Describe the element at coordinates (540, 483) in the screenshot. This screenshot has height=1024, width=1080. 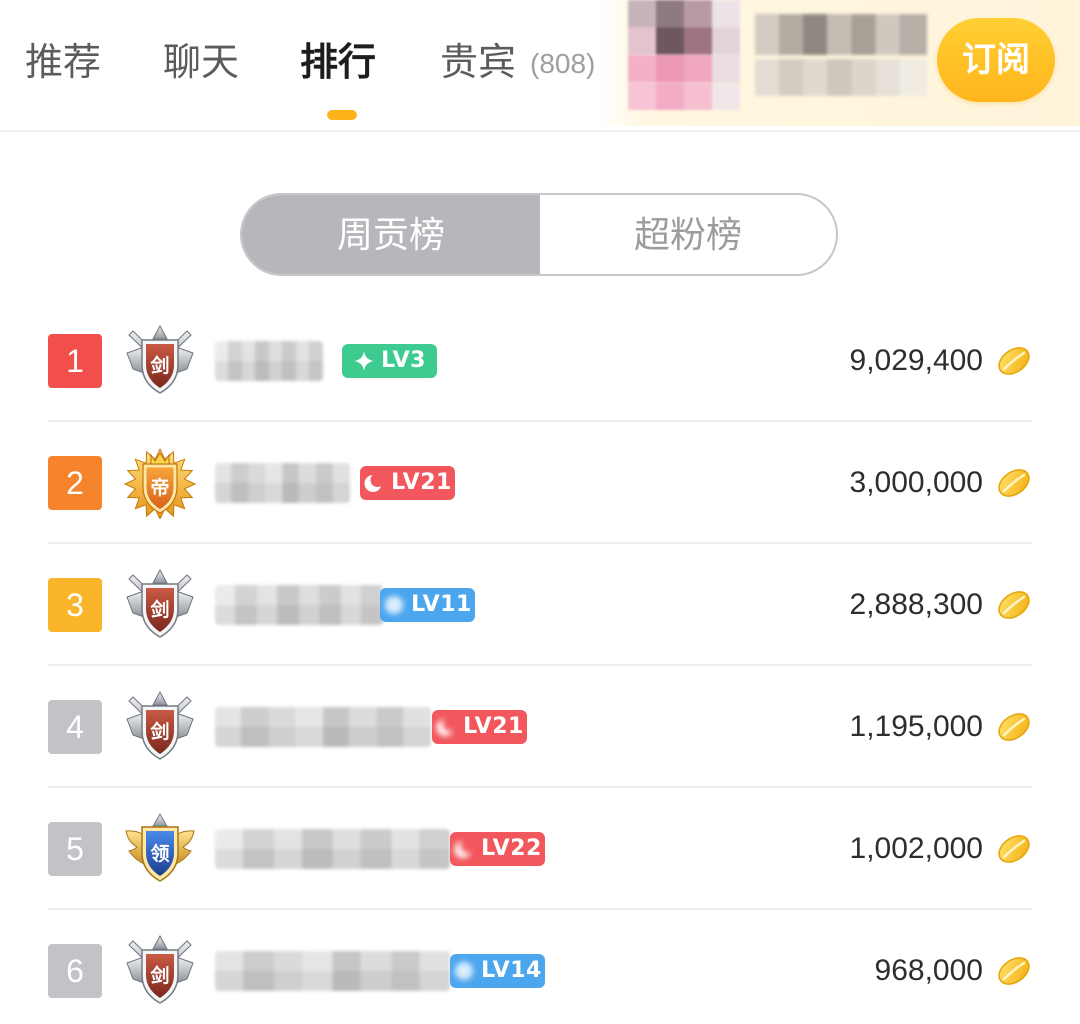
I see `ranking-row: 2 帝 LV21 3,000,000` at that location.